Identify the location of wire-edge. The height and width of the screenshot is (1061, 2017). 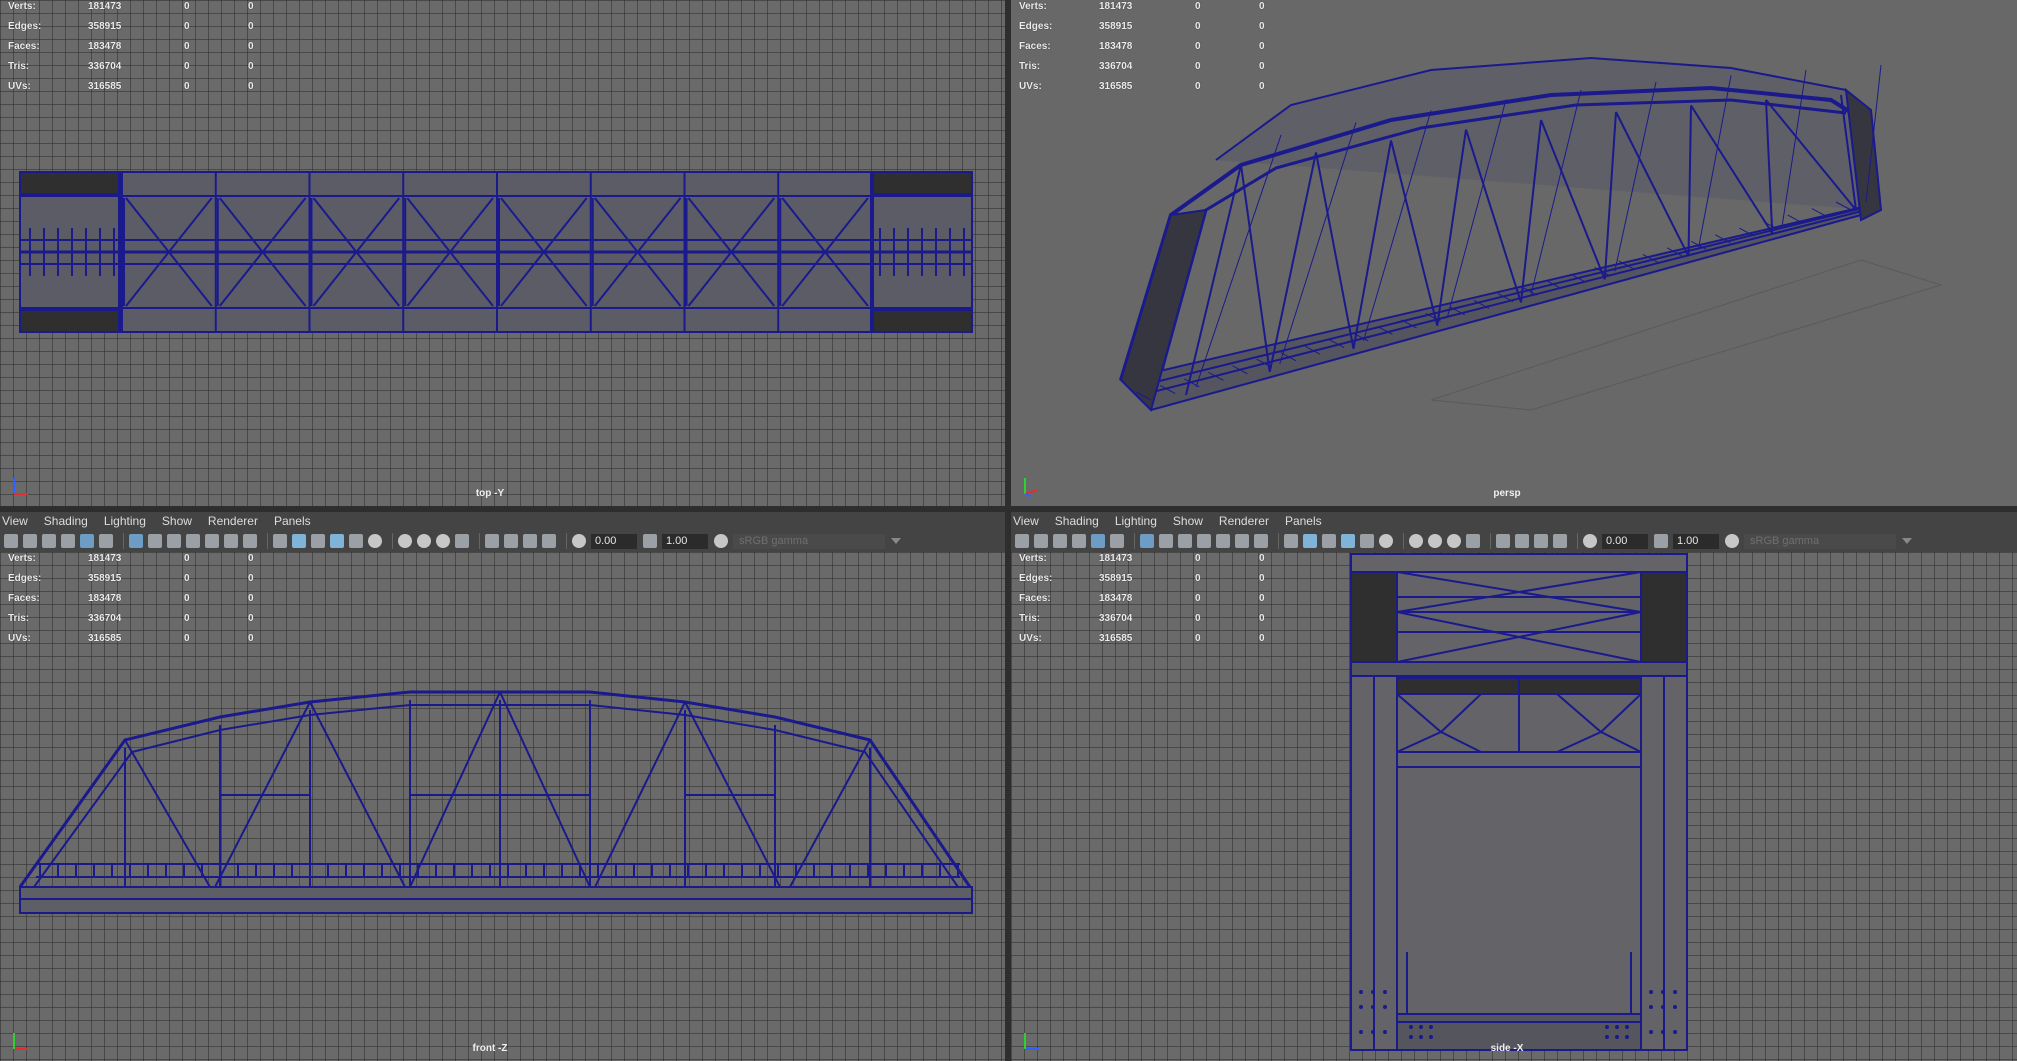
(545, 789).